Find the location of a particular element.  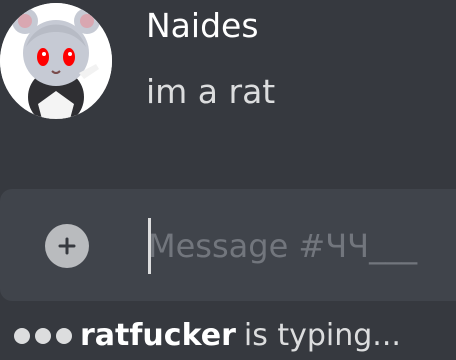

message-content: im a rat is located at coordinates (211, 91).